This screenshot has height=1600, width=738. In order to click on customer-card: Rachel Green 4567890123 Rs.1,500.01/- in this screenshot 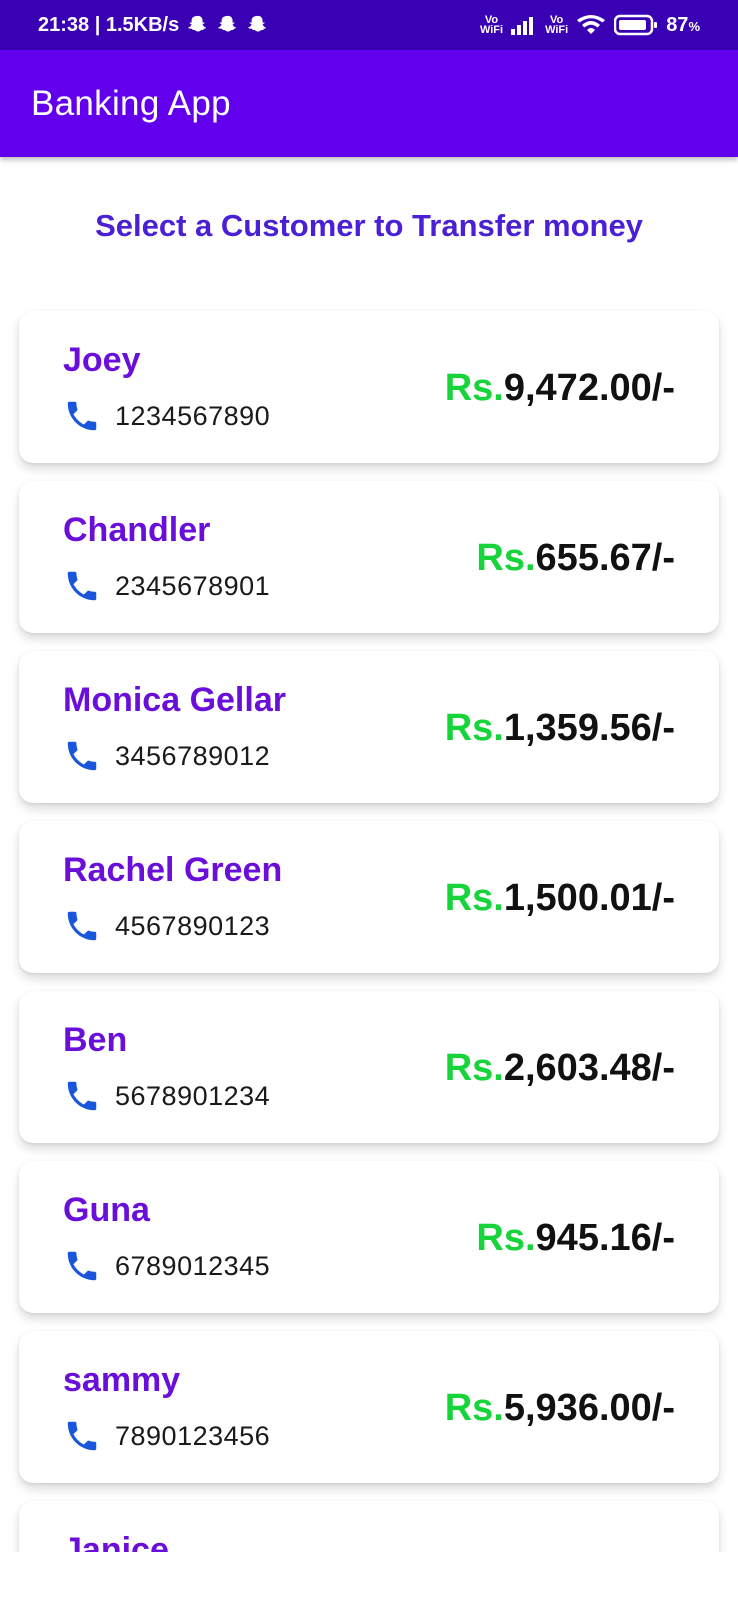, I will do `click(369, 897)`.